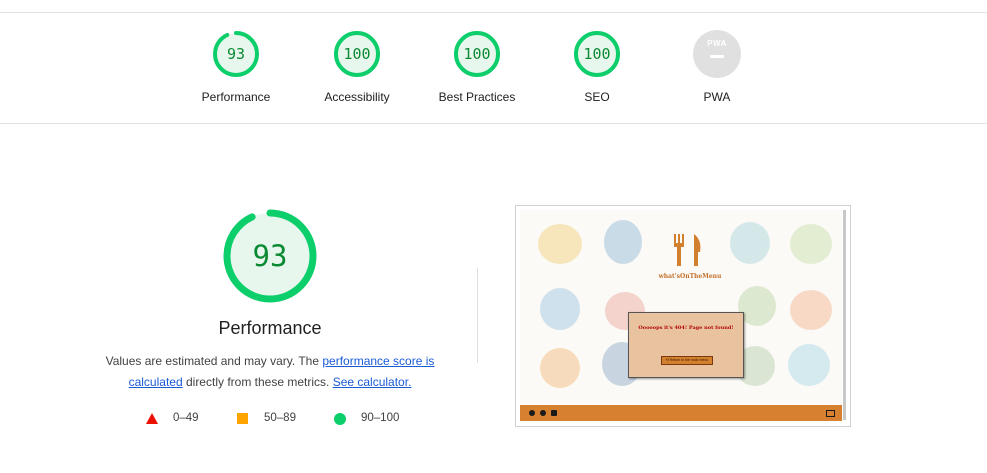 This screenshot has width=987, height=473. Describe the element at coordinates (477, 315) in the screenshot. I see `vertical-divider` at that location.